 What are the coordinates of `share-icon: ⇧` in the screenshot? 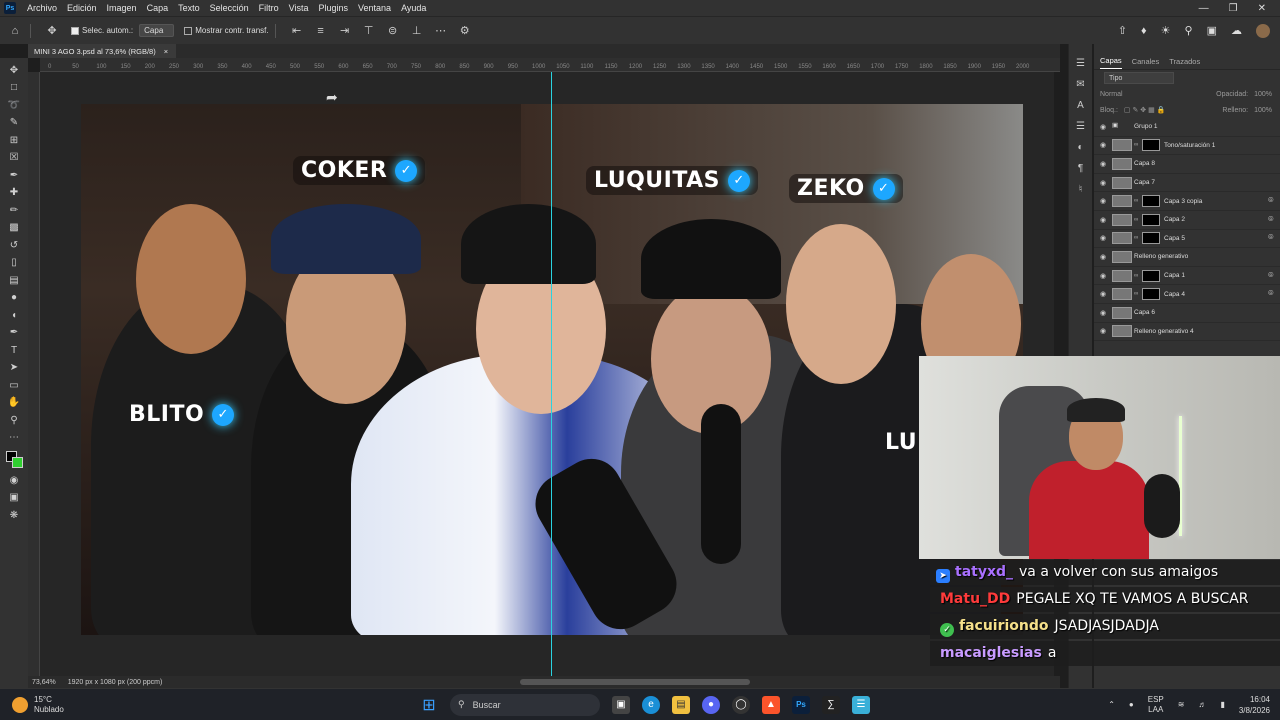 It's located at (1122, 30).